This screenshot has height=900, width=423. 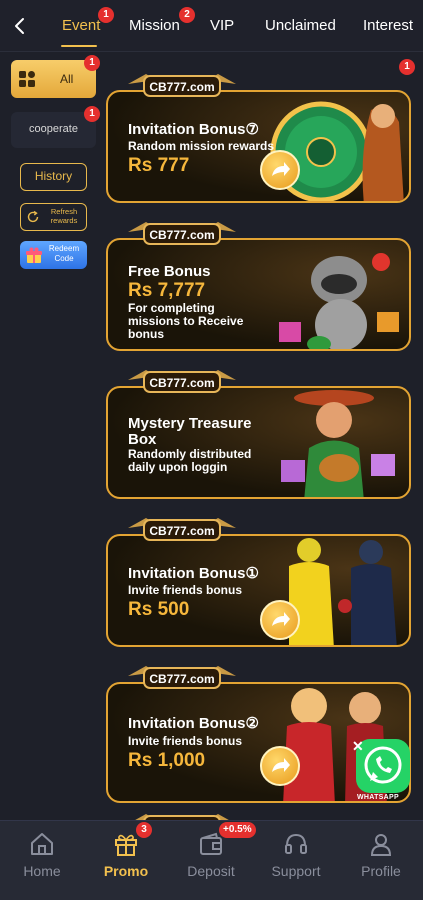 I want to click on user-icon, so click(x=381, y=845).